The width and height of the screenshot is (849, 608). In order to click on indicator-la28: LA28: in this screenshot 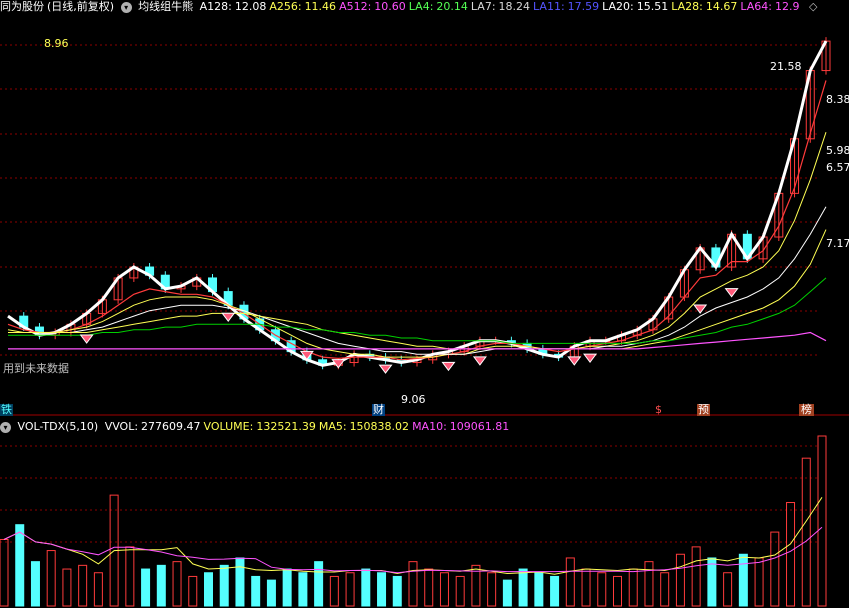, I will do `click(687, 6)`.